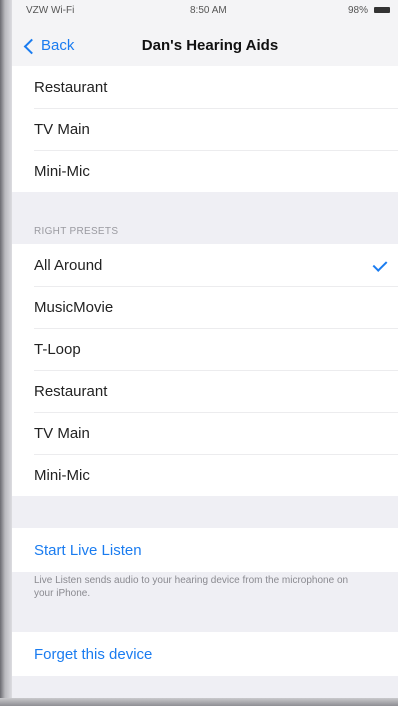  Describe the element at coordinates (380, 264) in the screenshot. I see `checkmark-icon` at that location.